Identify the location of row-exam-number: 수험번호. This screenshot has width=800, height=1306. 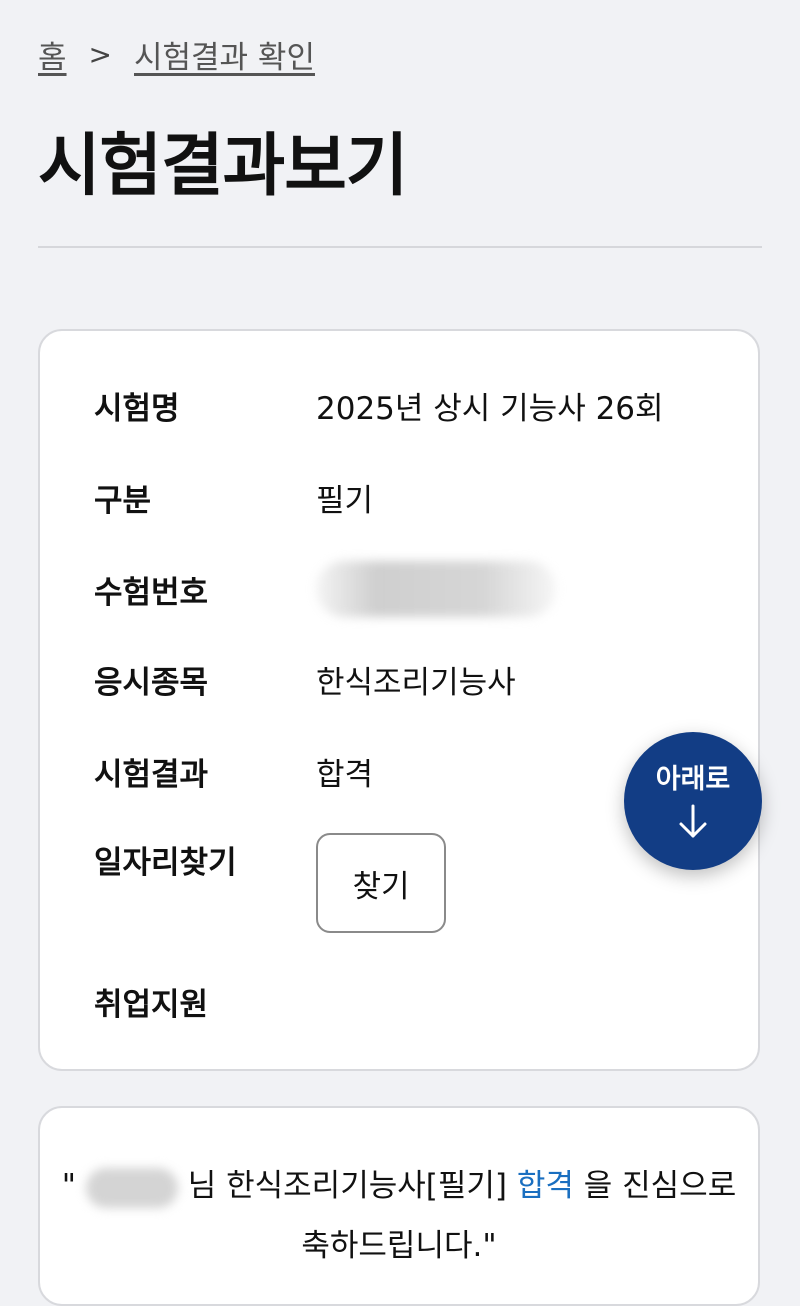
(406, 589).